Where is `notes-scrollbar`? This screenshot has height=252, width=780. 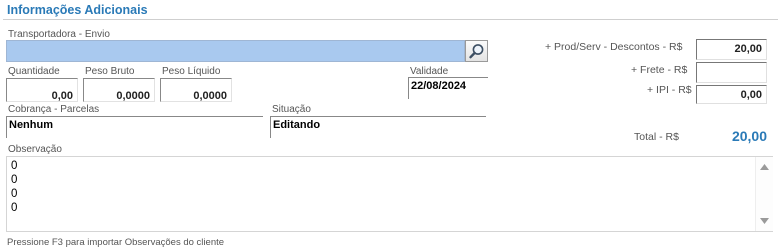
notes-scrollbar is located at coordinates (764, 194).